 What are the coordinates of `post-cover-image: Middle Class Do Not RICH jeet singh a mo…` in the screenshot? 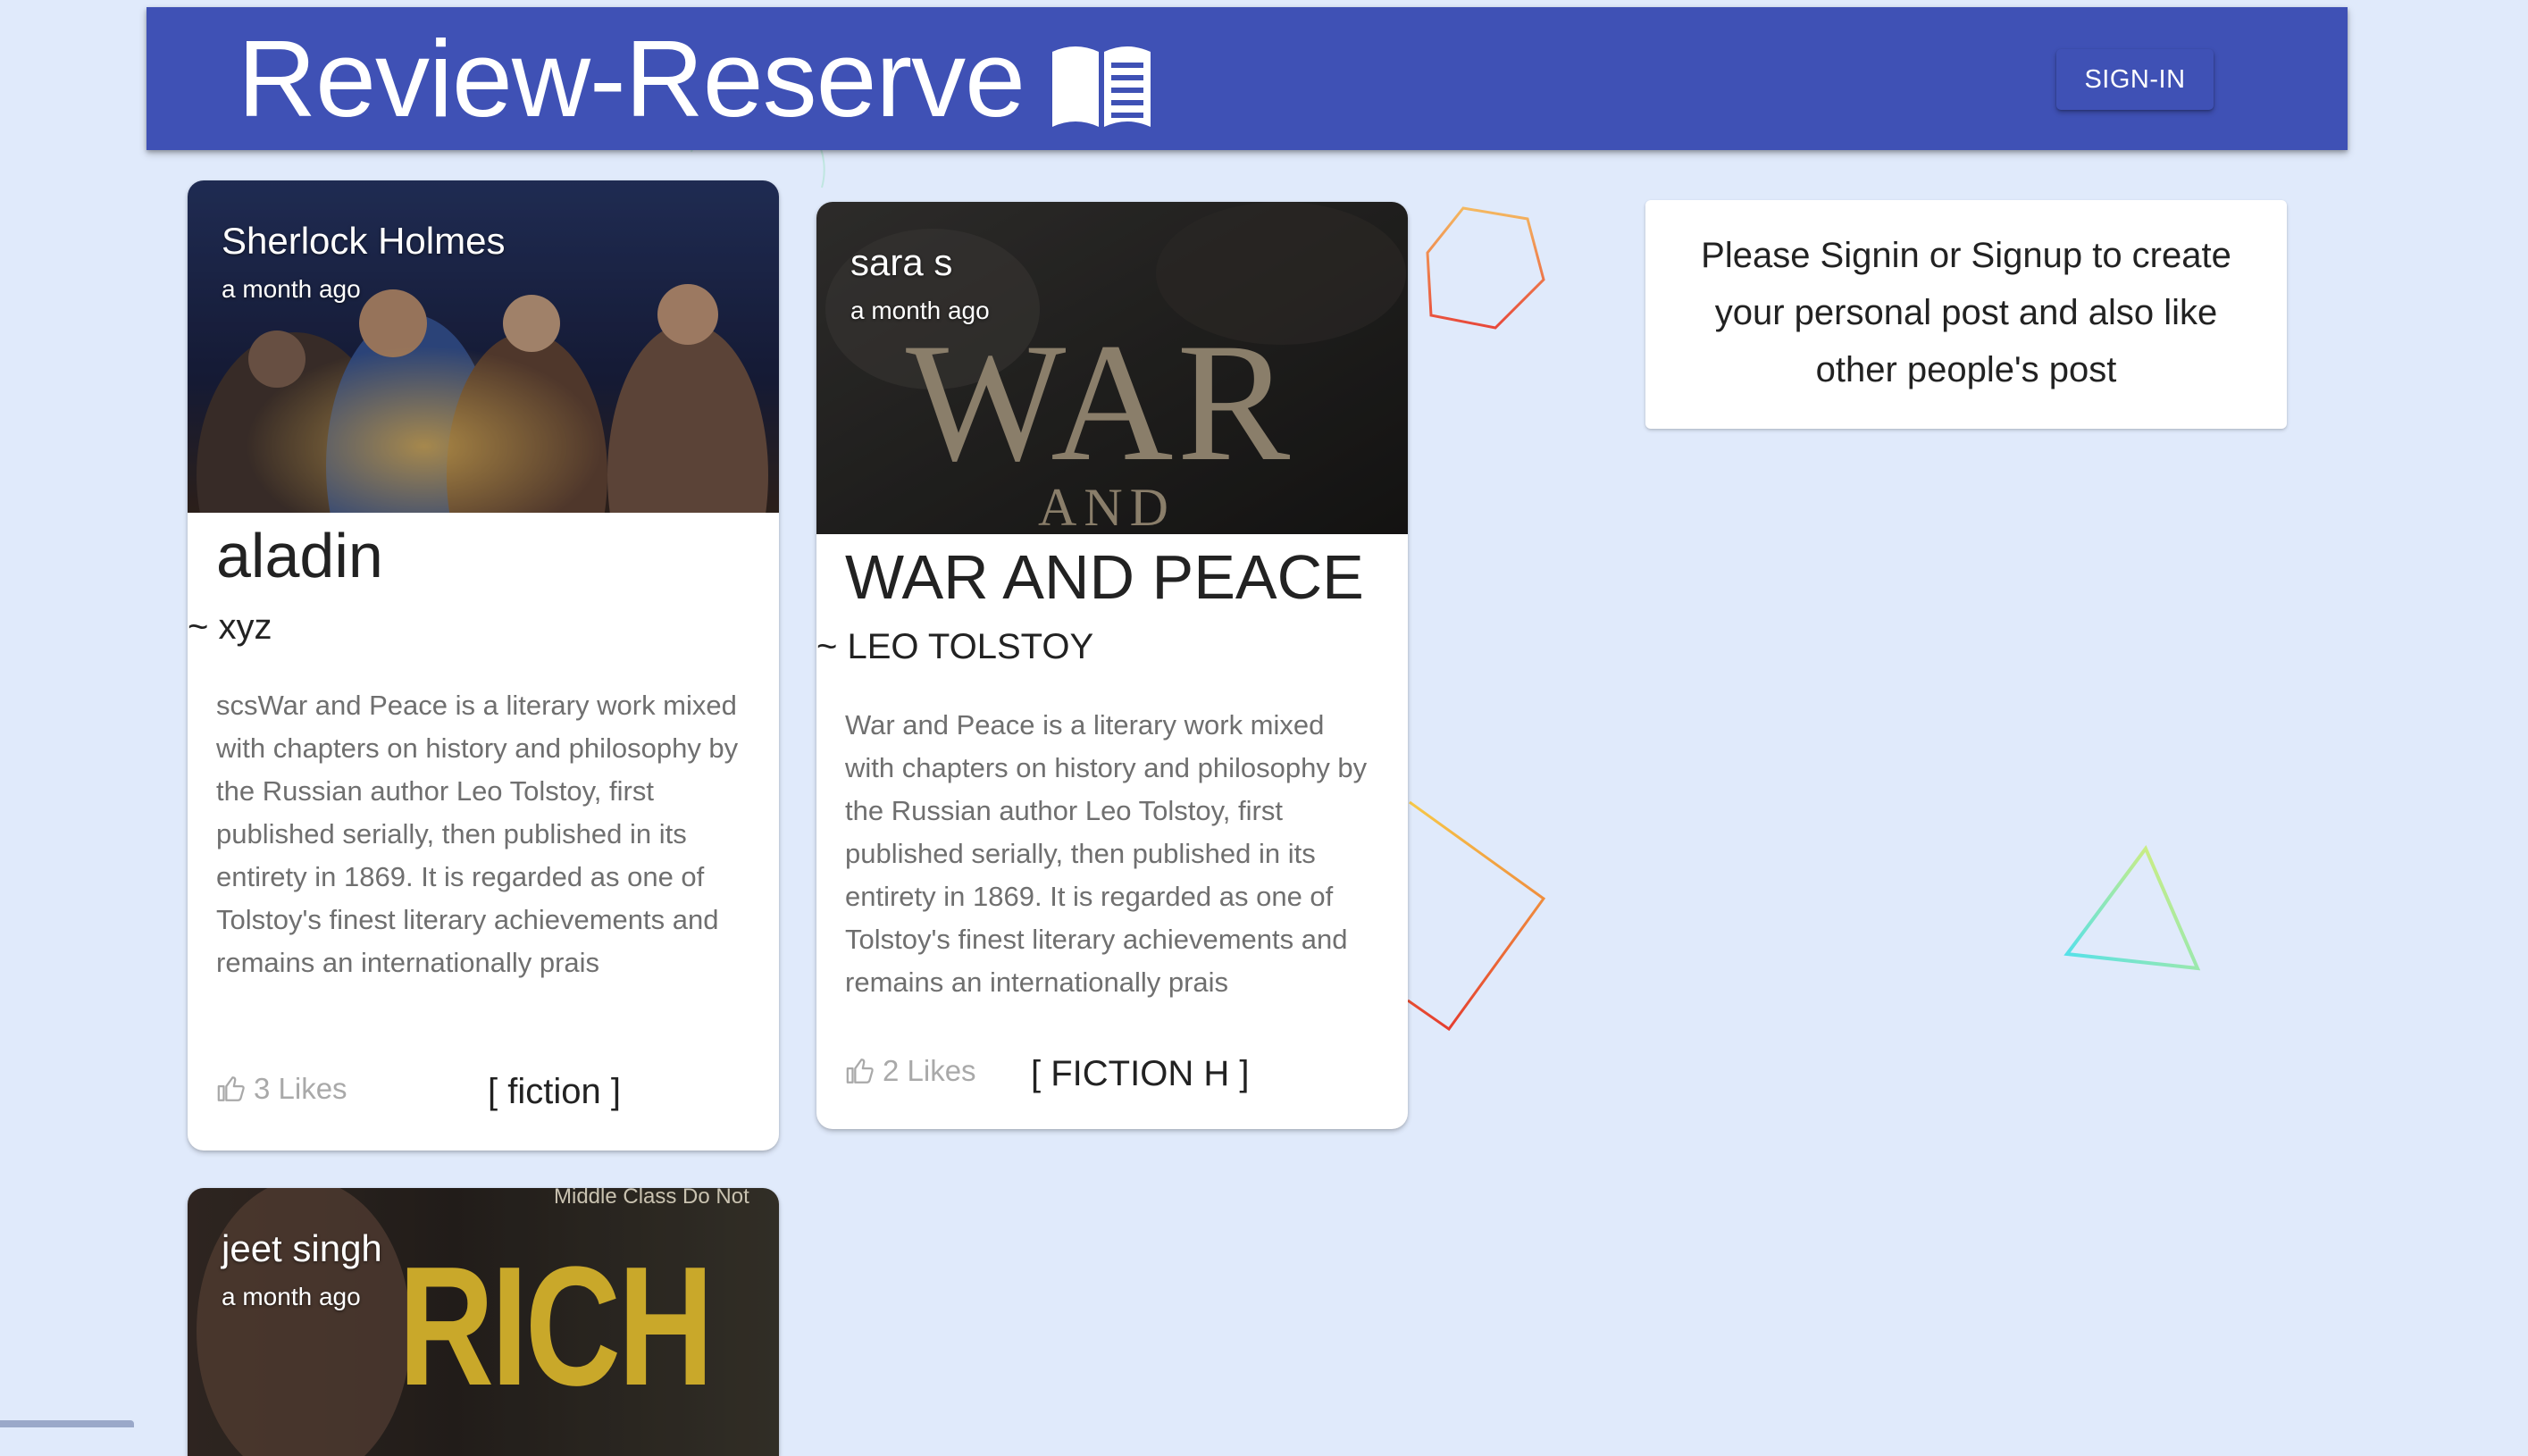 It's located at (483, 1322).